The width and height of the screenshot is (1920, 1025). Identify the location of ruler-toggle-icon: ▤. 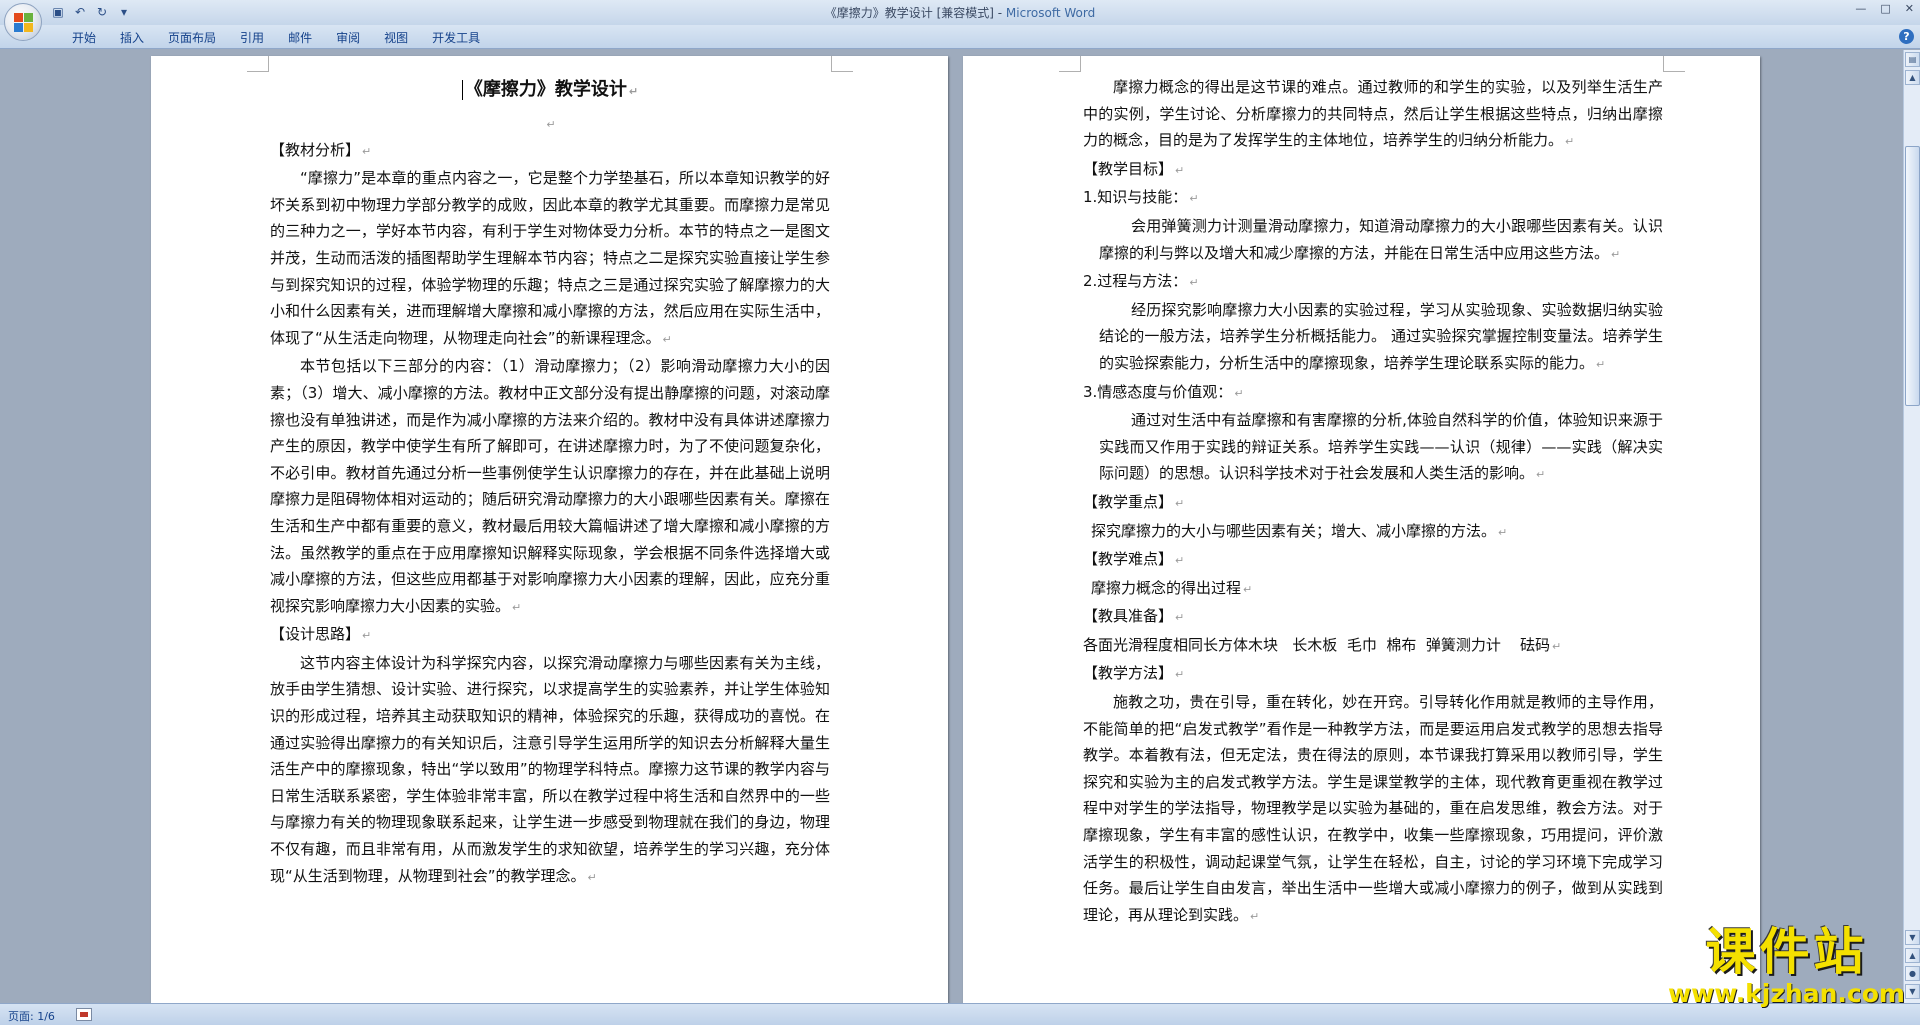
(1912, 59).